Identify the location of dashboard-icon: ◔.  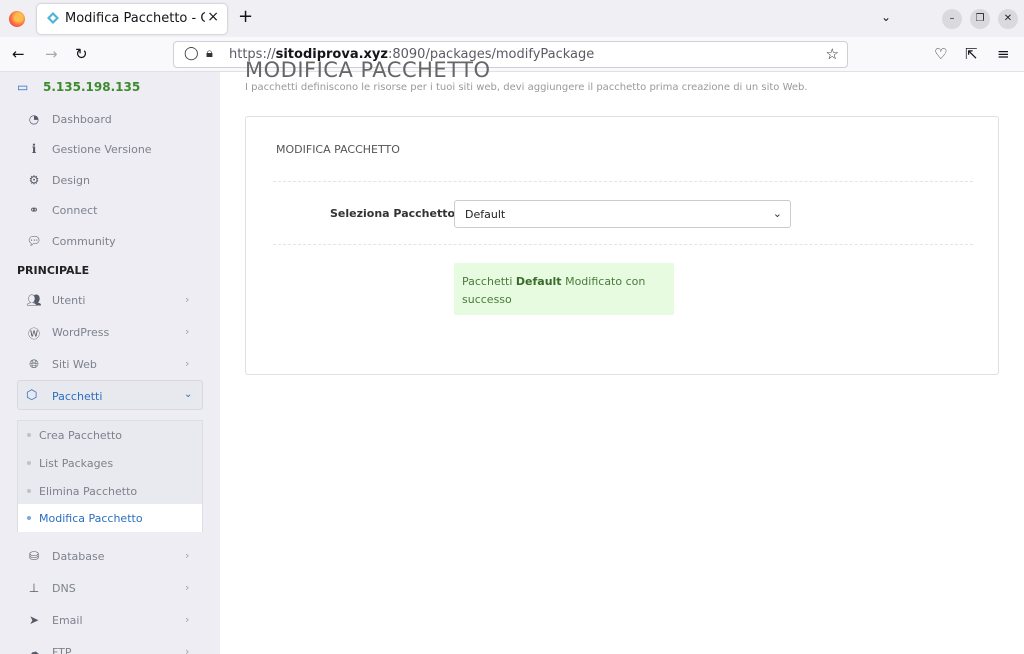
(34, 119).